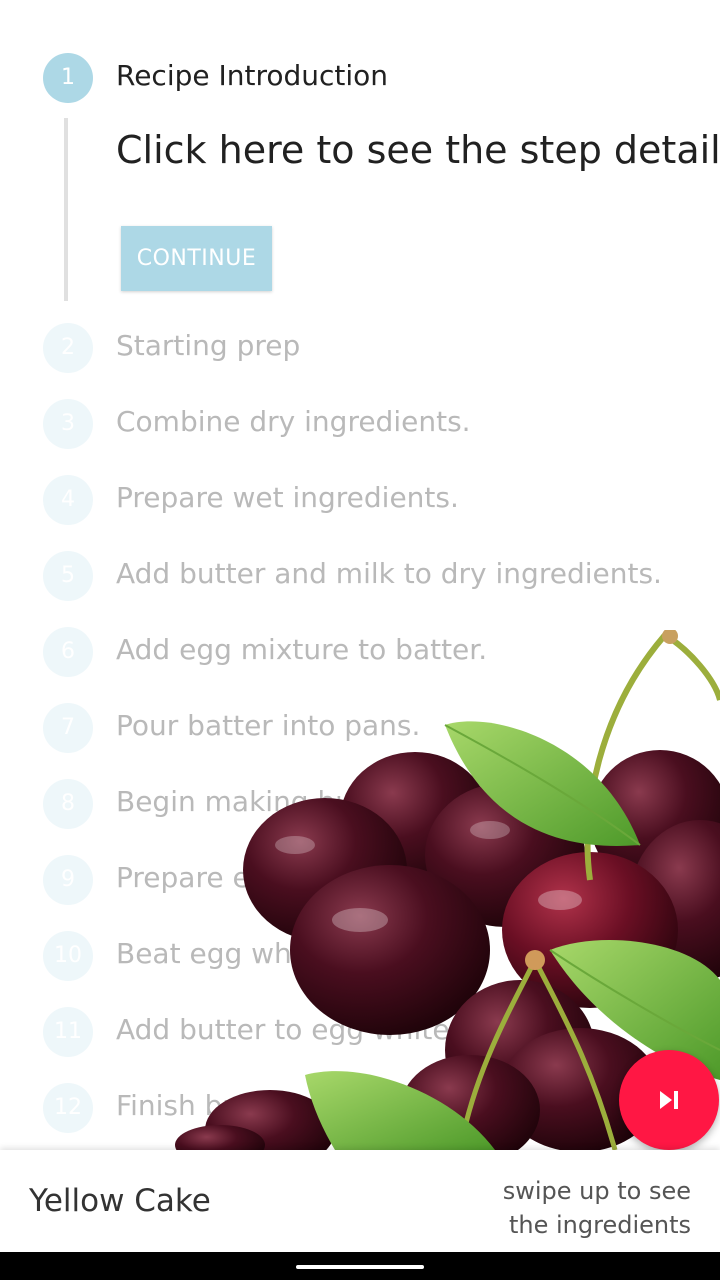 The height and width of the screenshot is (1280, 720). What do you see at coordinates (120, 1201) in the screenshot?
I see `recipe-title: Yellow Cake` at bounding box center [120, 1201].